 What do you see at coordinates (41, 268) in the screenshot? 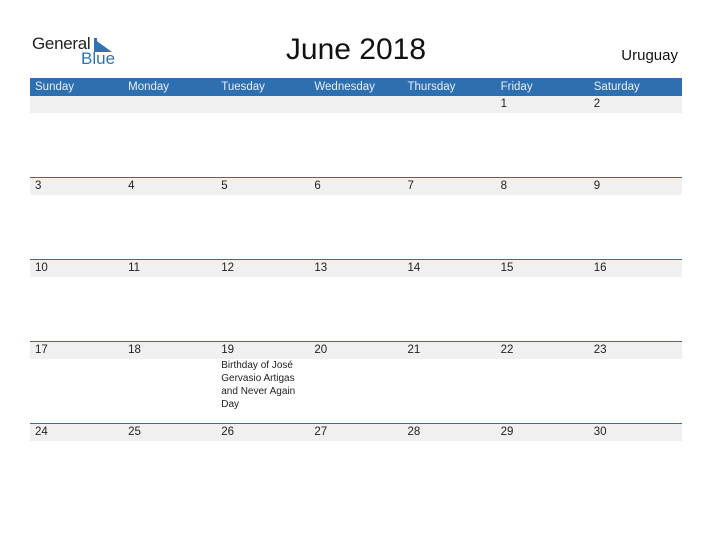
I see `day-number: 10` at bounding box center [41, 268].